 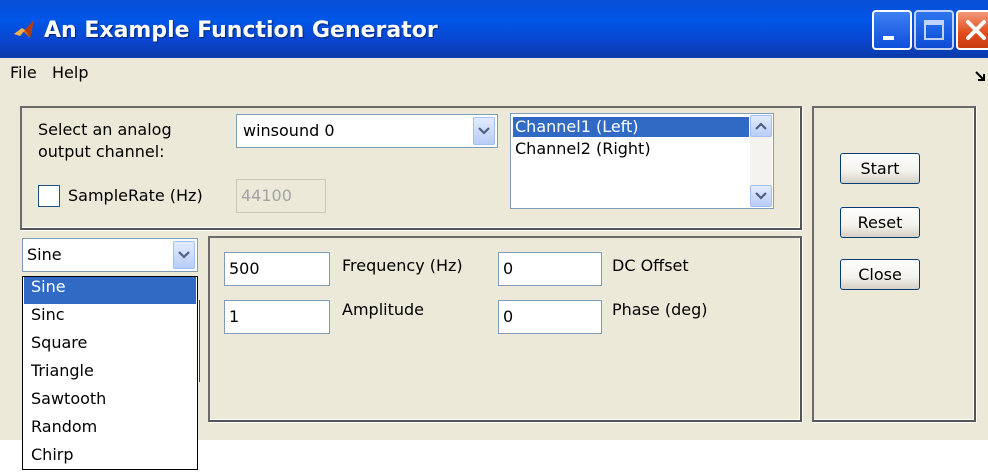 I want to click on device-dropdown: winsound 0, so click(x=367, y=131).